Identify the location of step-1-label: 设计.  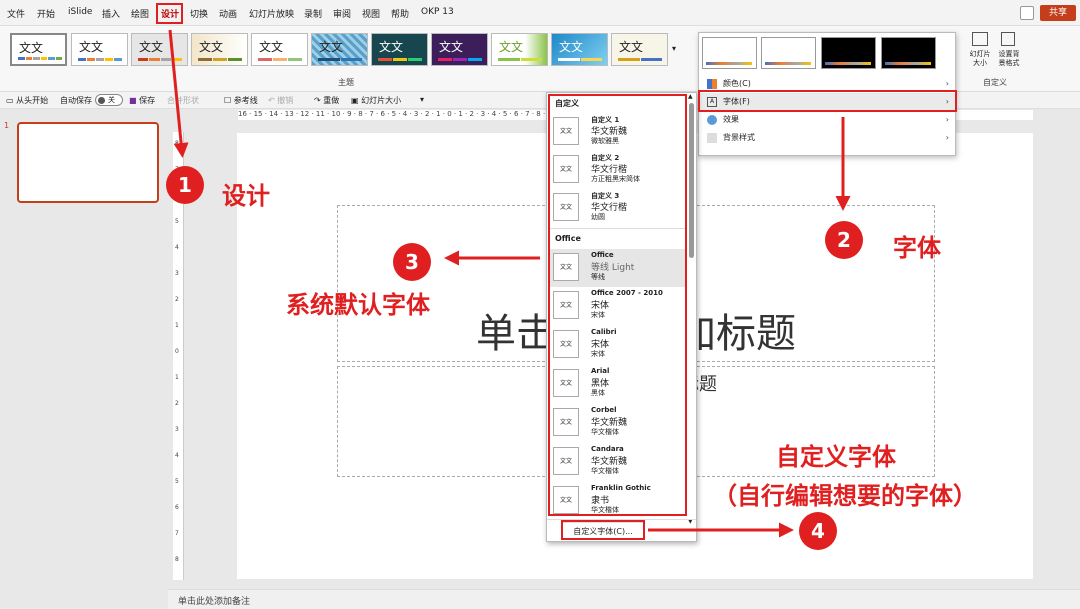
(246, 196).